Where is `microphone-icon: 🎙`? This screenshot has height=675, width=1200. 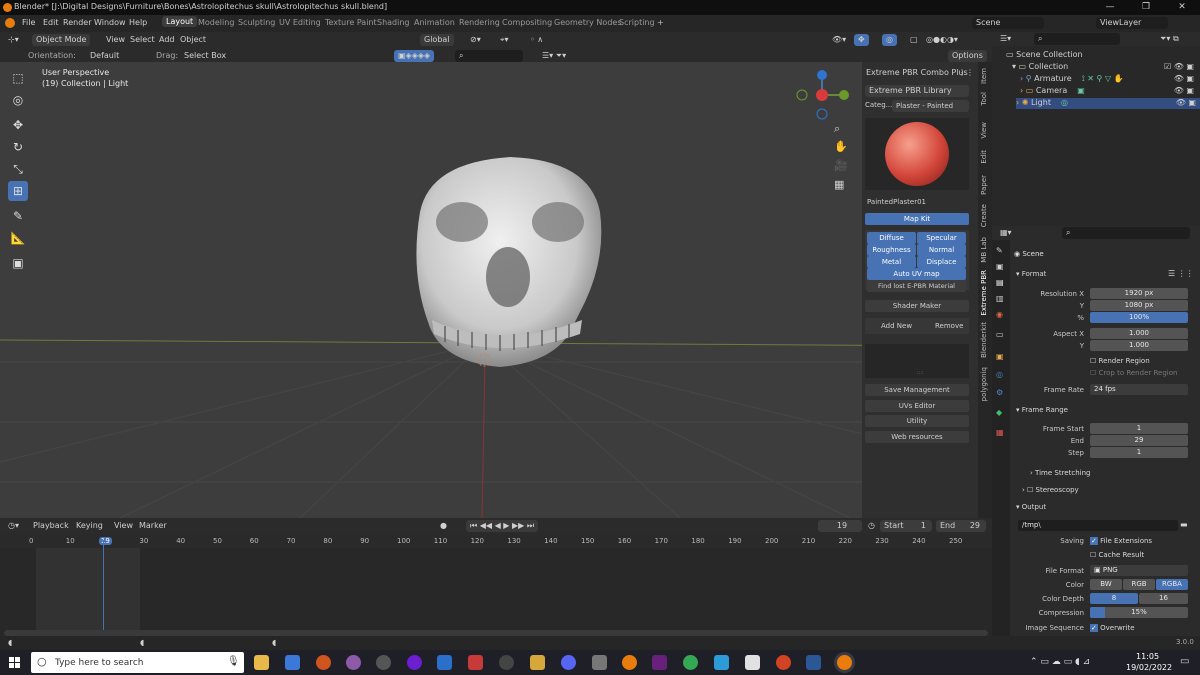
microphone-icon: 🎙 is located at coordinates (233, 661).